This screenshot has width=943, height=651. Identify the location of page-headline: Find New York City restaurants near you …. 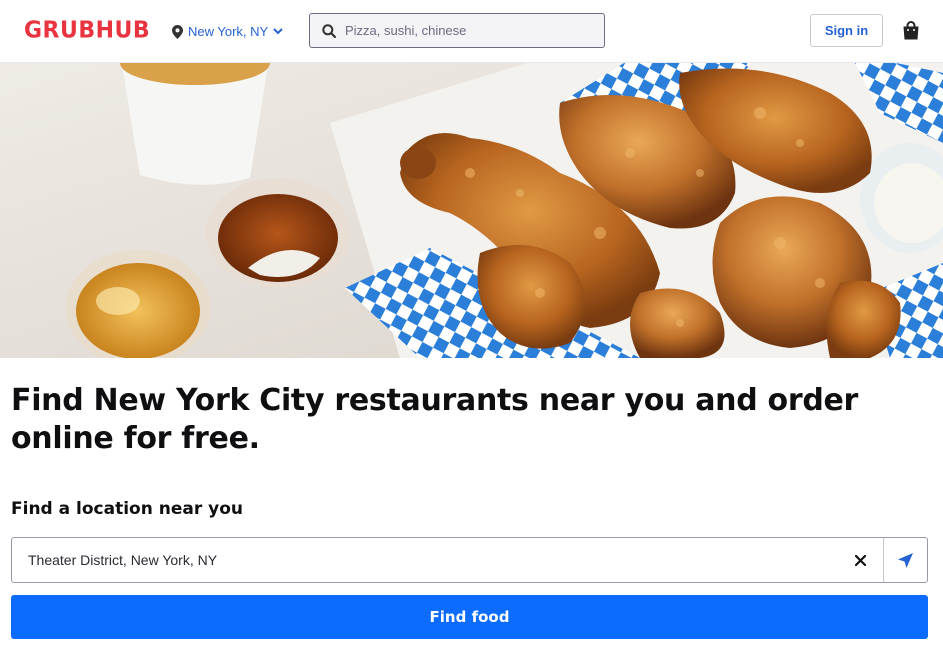
(435, 419).